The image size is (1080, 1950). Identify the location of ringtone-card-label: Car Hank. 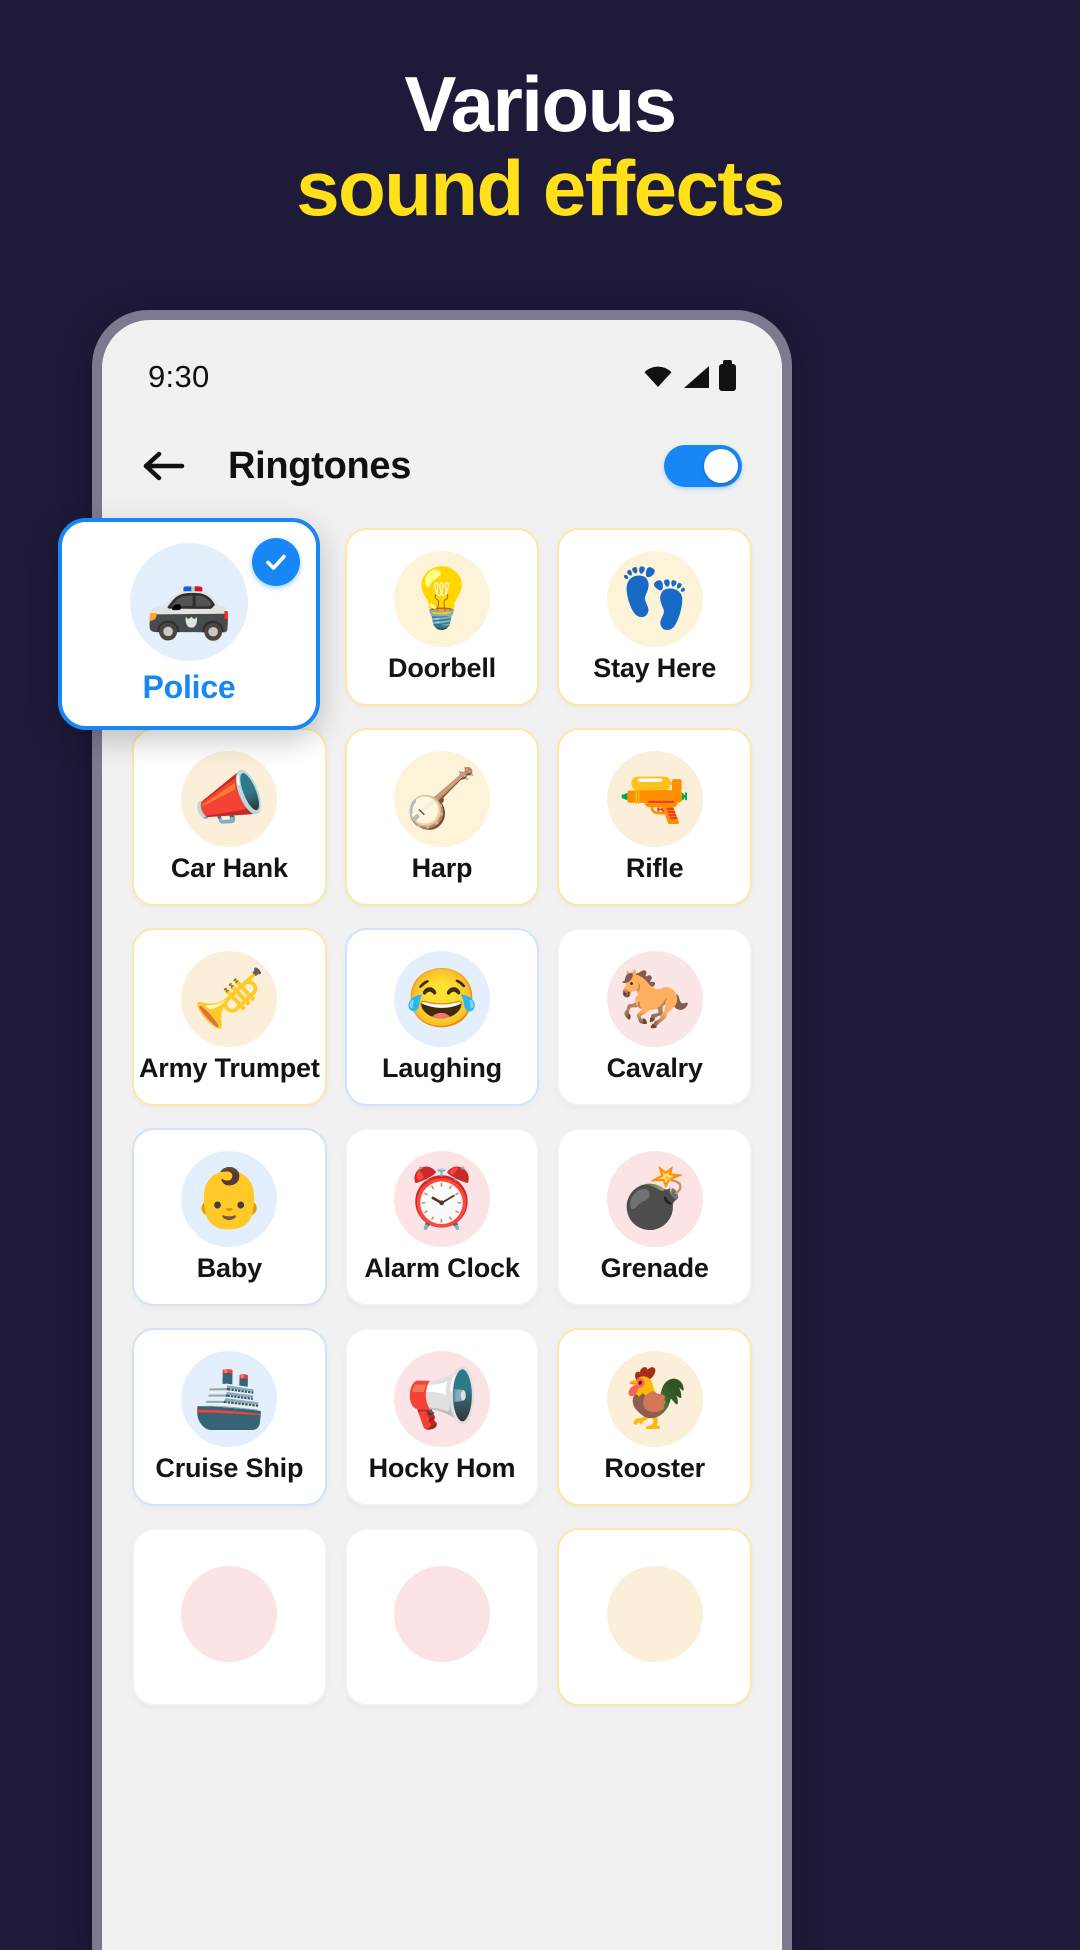
(229, 867).